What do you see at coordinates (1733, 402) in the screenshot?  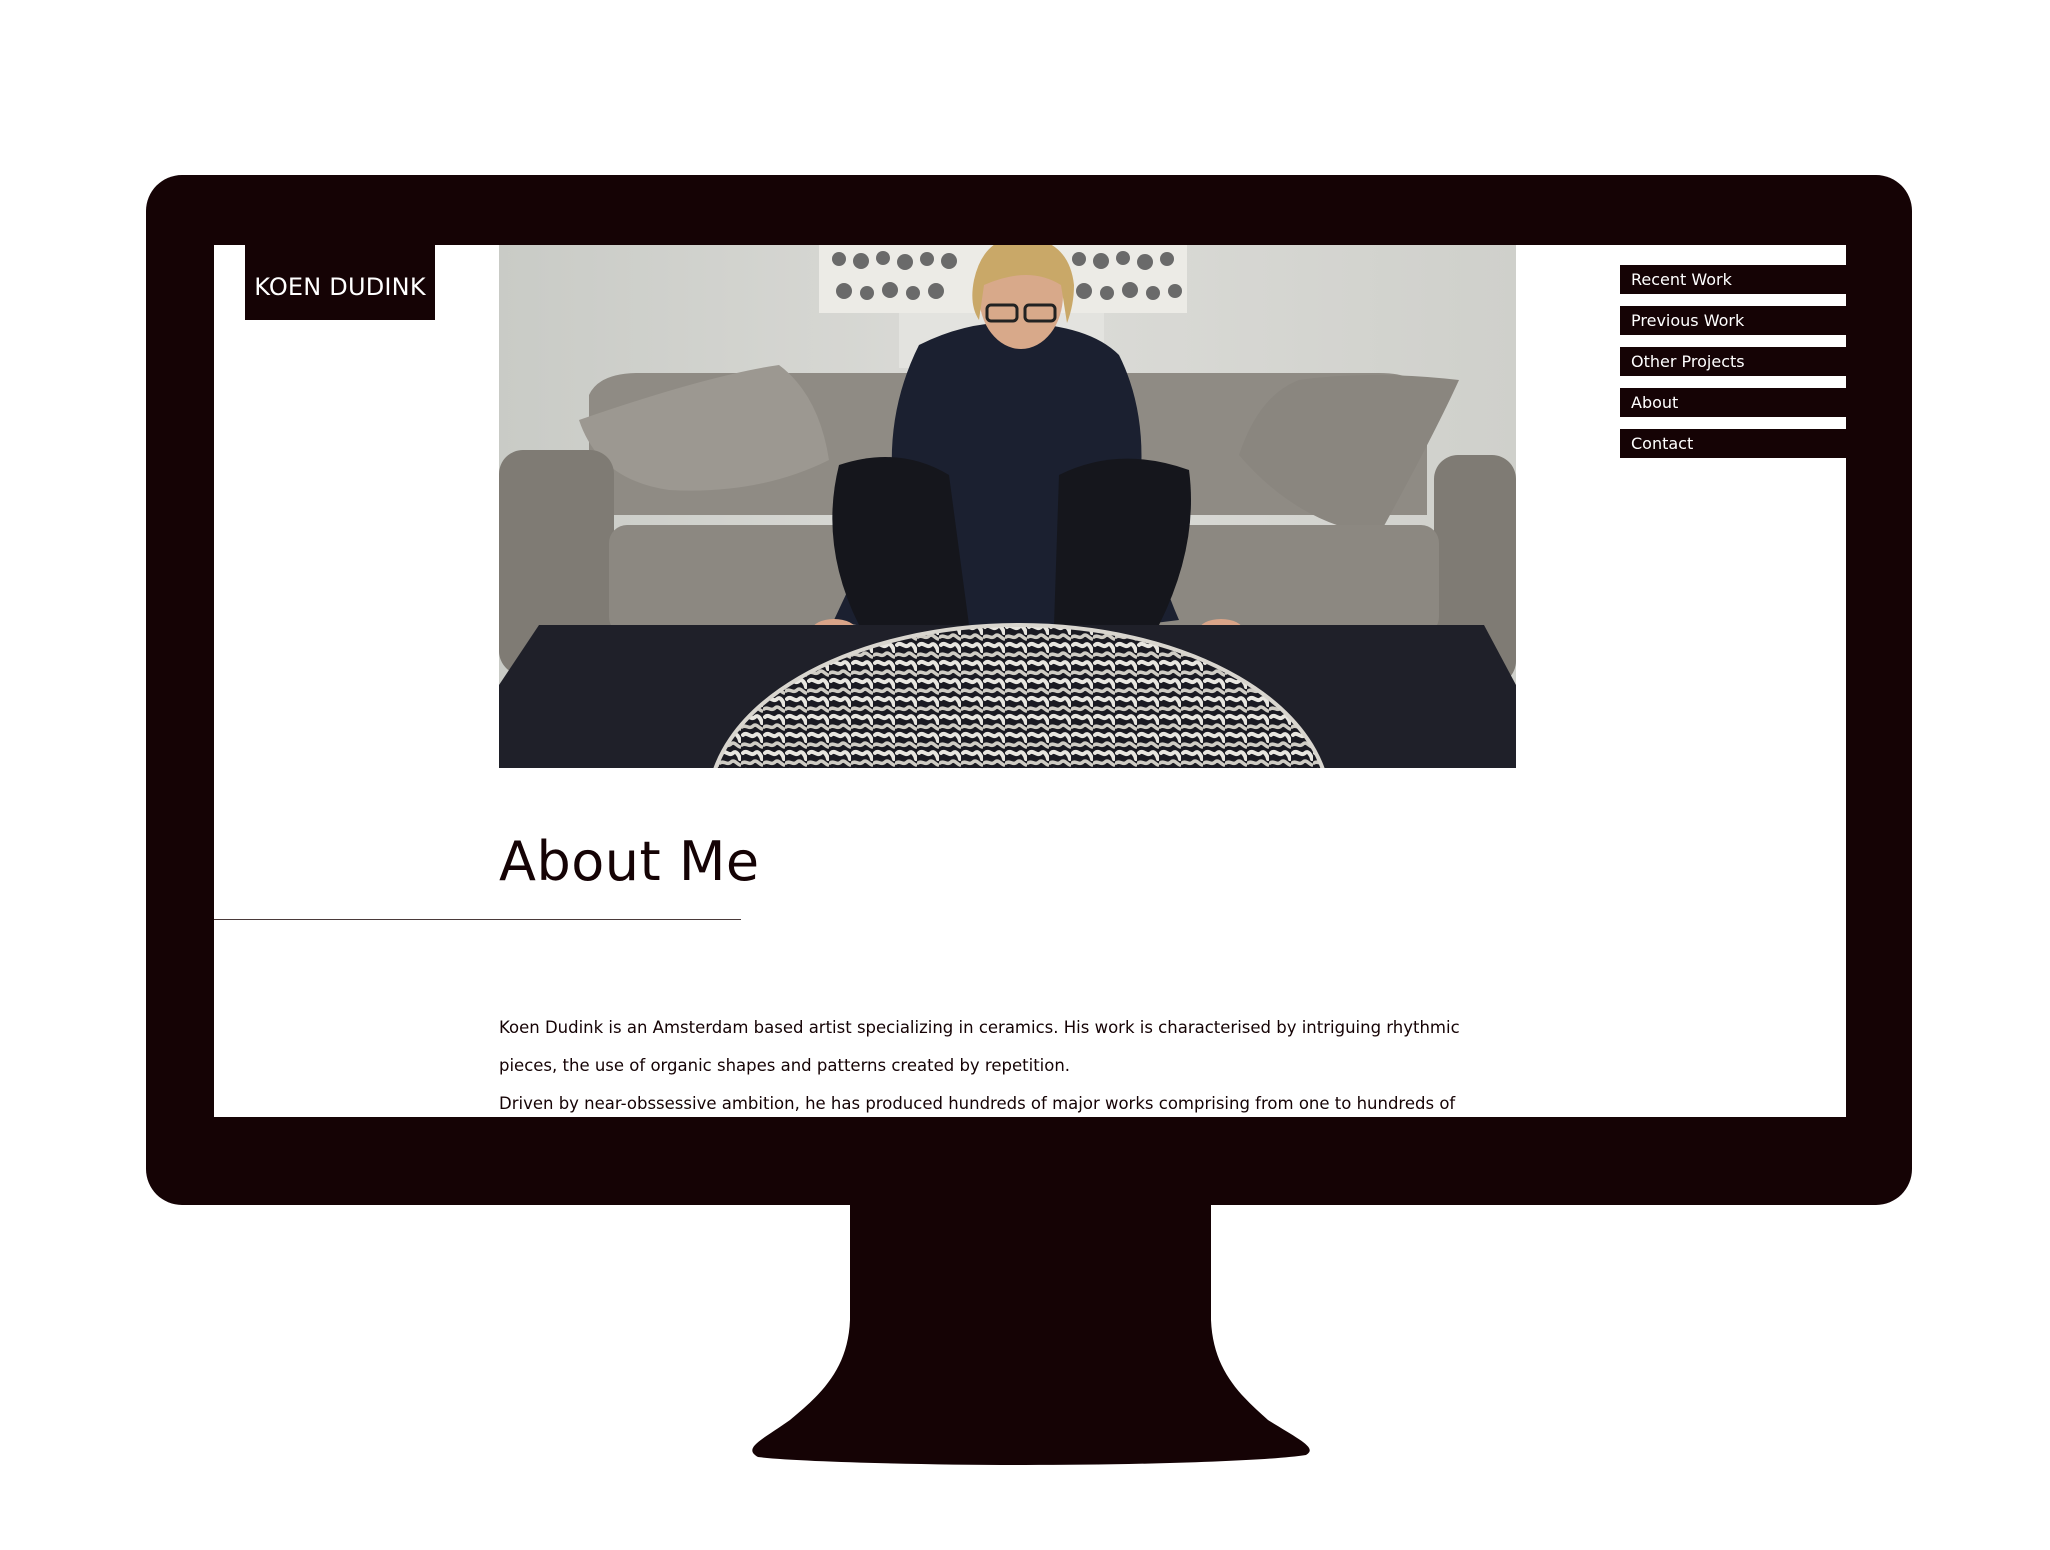 I see `nav-about: About` at bounding box center [1733, 402].